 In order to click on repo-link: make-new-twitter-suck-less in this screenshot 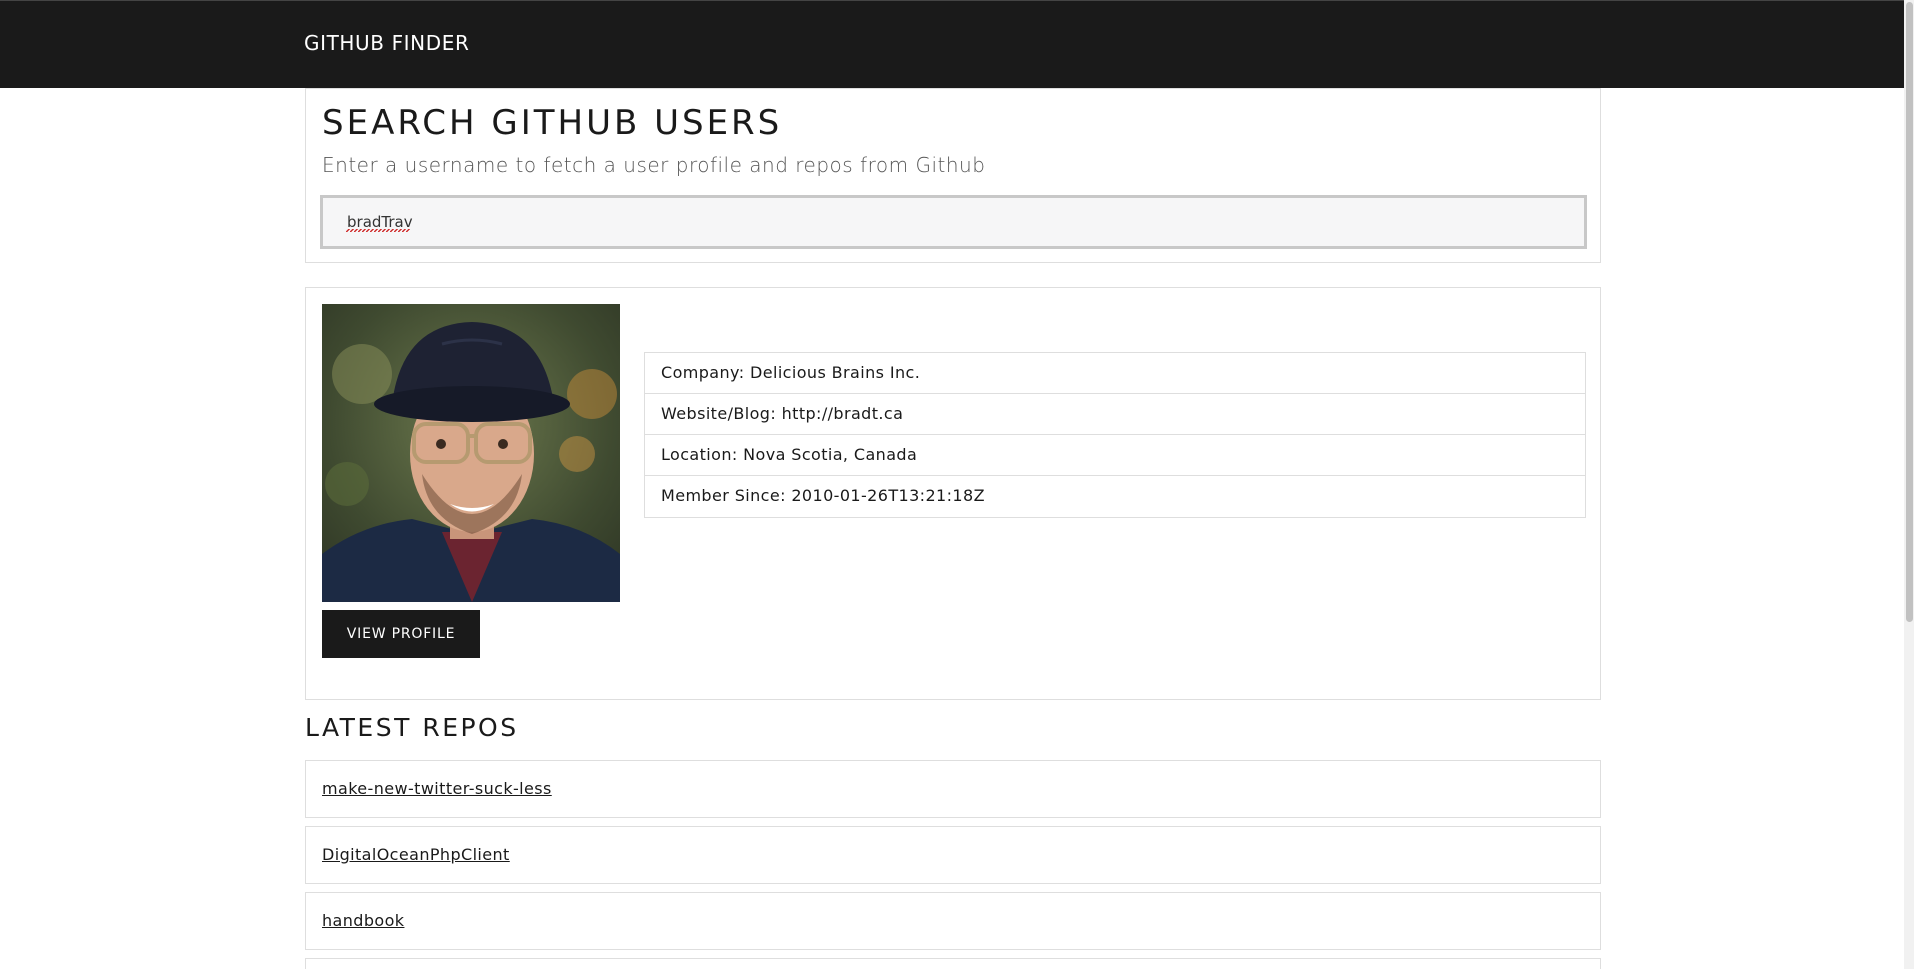, I will do `click(437, 788)`.